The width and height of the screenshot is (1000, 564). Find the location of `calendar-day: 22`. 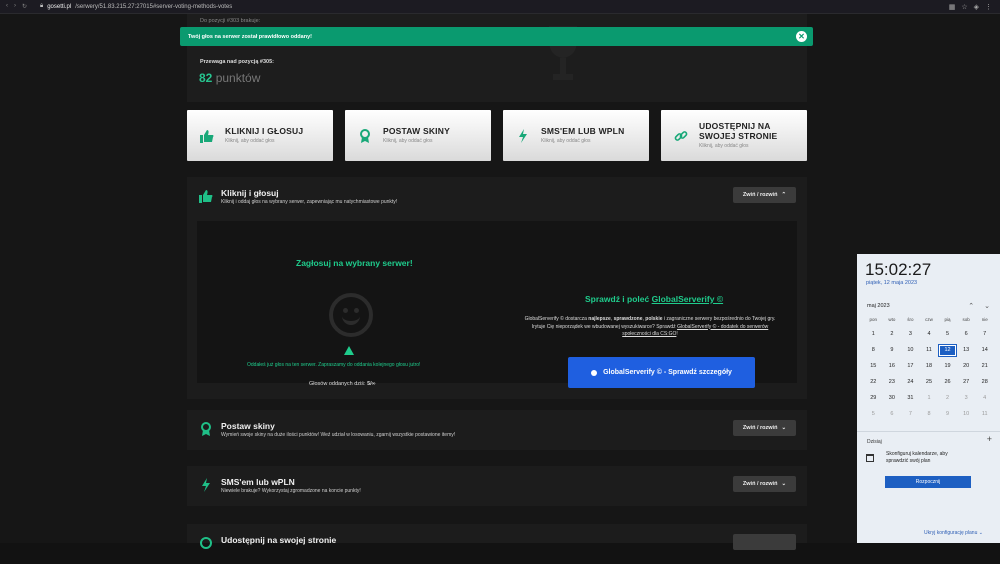

calendar-day: 22 is located at coordinates (873, 382).